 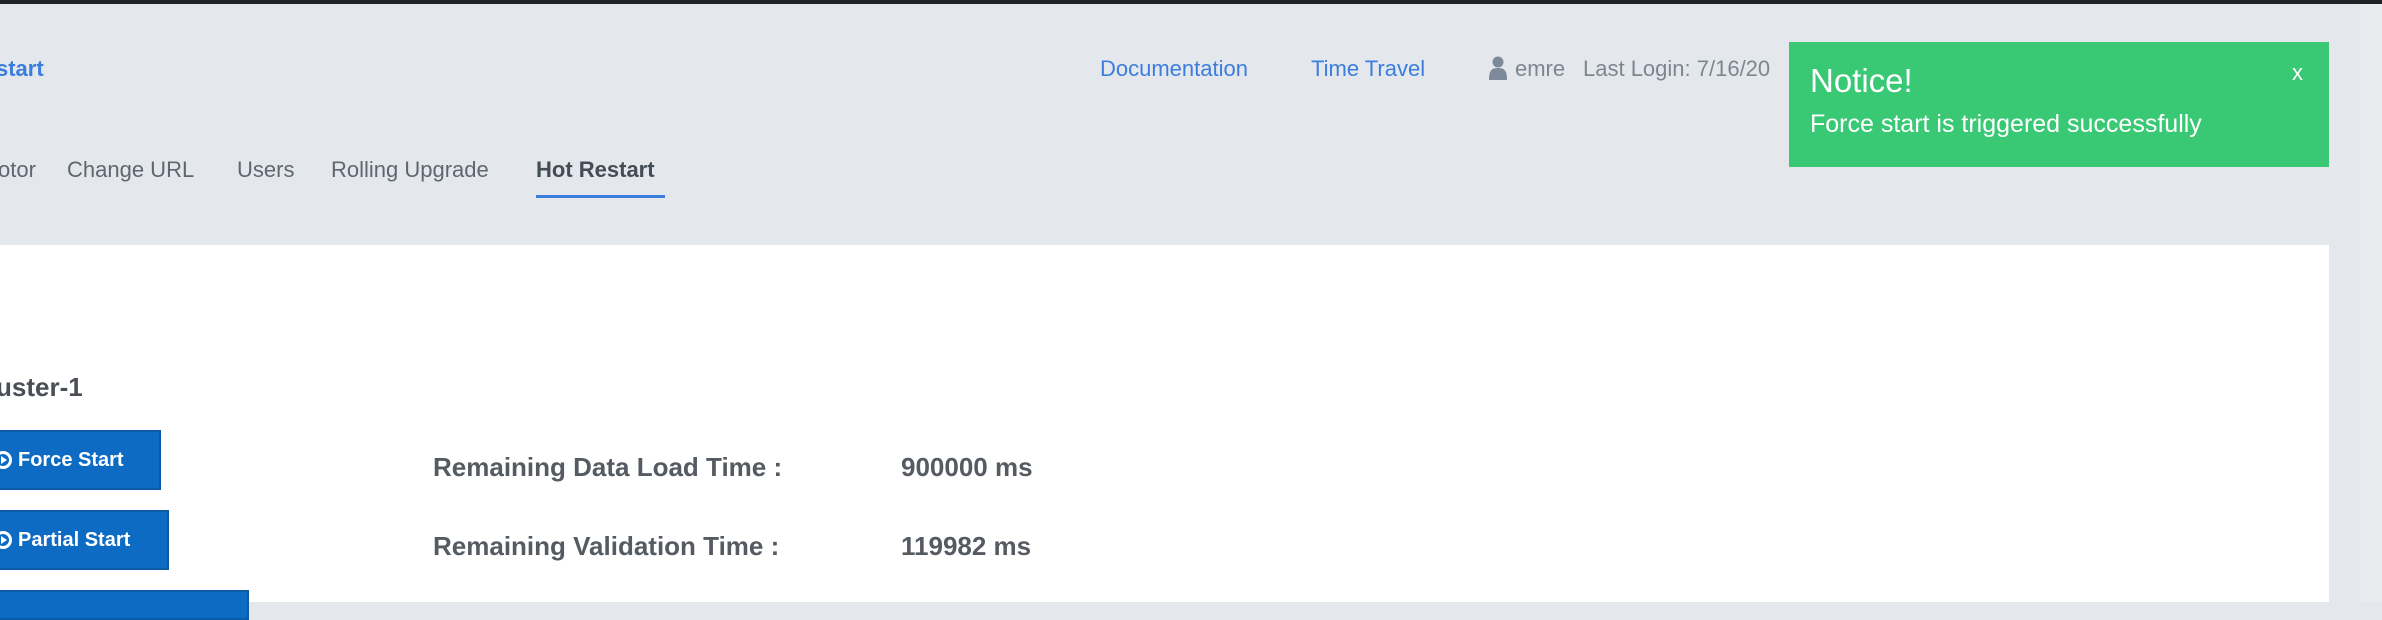 What do you see at coordinates (2297, 73) in the screenshot?
I see `close-icon: x` at bounding box center [2297, 73].